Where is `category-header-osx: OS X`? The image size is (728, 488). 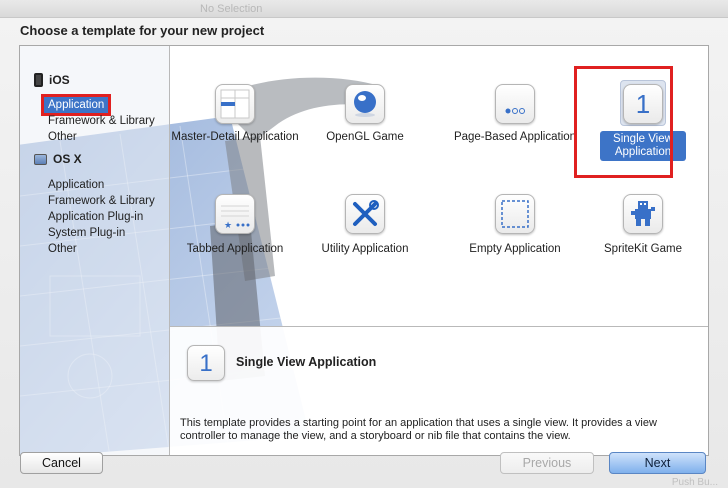 category-header-osx: OS X is located at coordinates (58, 159).